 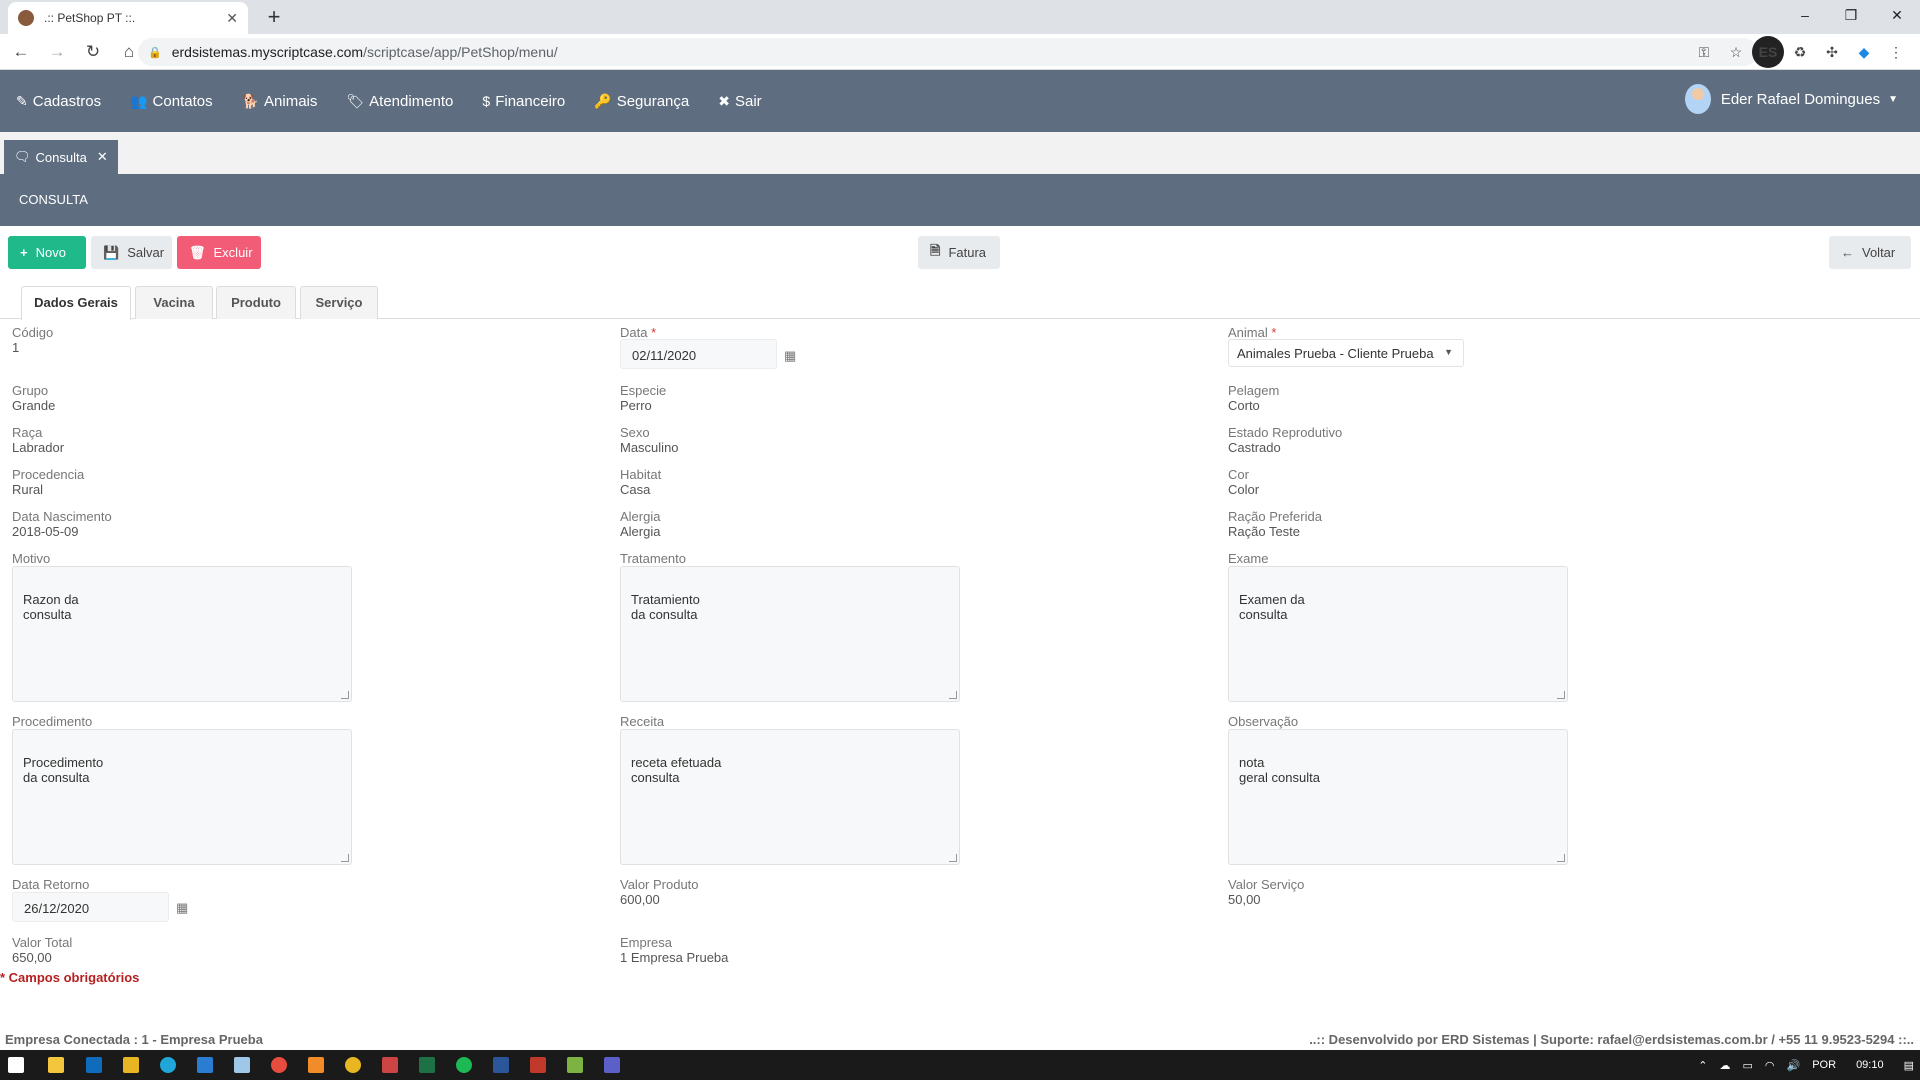 What do you see at coordinates (76, 303) in the screenshot?
I see `tab-dados-gerais: Dados Gerais` at bounding box center [76, 303].